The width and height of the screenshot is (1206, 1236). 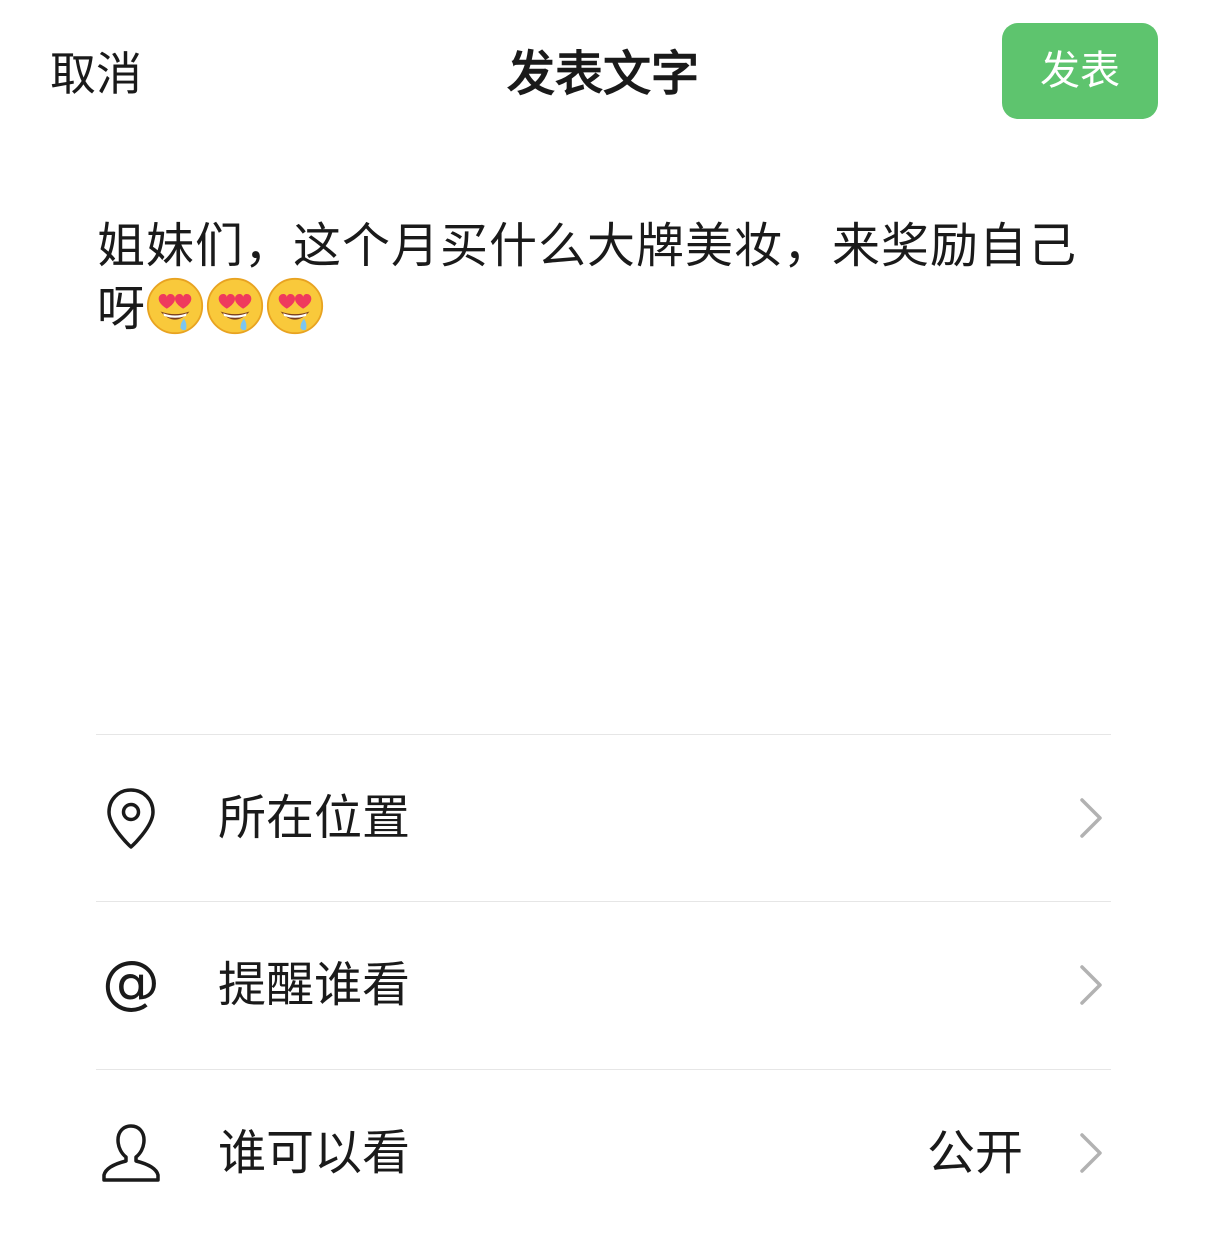 I want to click on at-sign-icon: @, so click(x=131, y=983).